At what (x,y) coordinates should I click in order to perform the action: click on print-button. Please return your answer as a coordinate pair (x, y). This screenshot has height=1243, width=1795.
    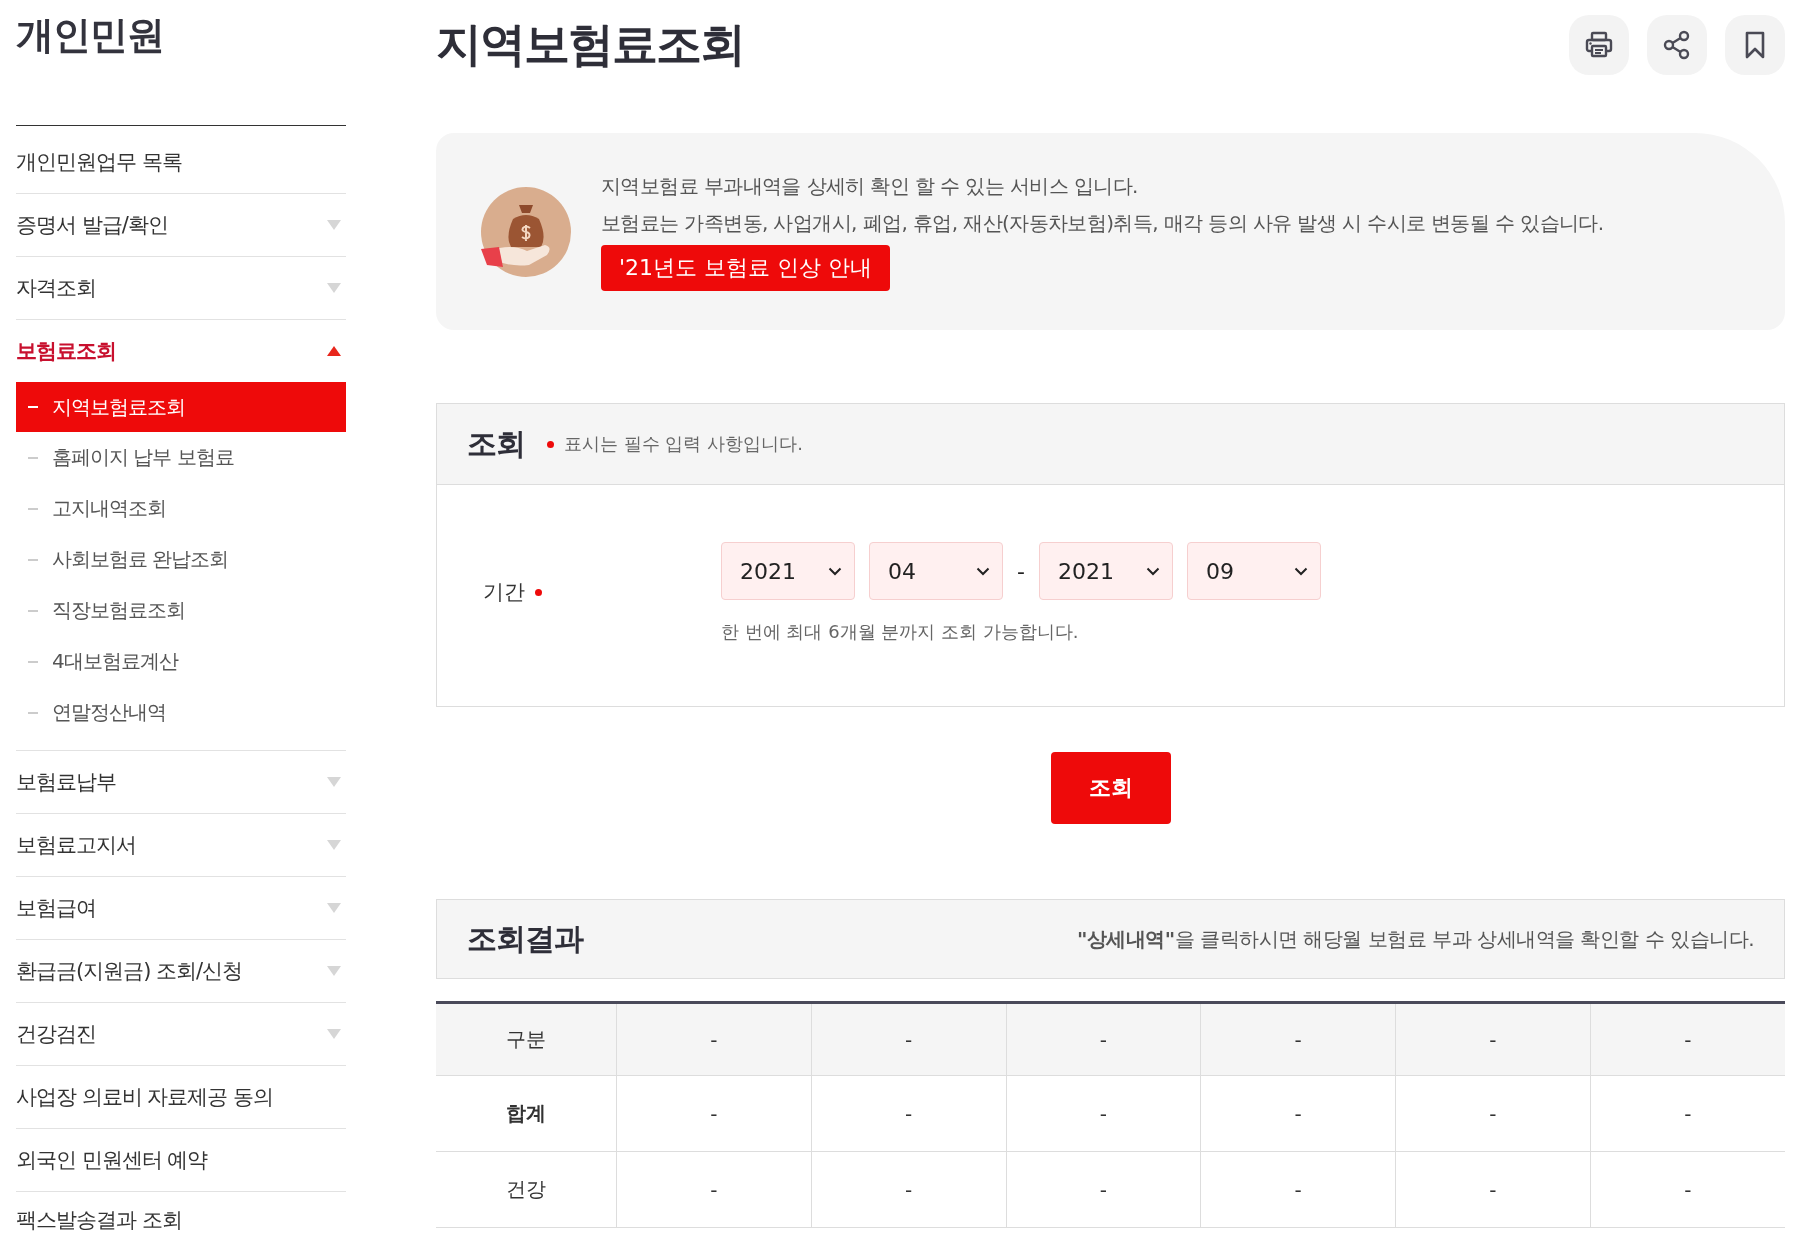
    Looking at the image, I should click on (1599, 45).